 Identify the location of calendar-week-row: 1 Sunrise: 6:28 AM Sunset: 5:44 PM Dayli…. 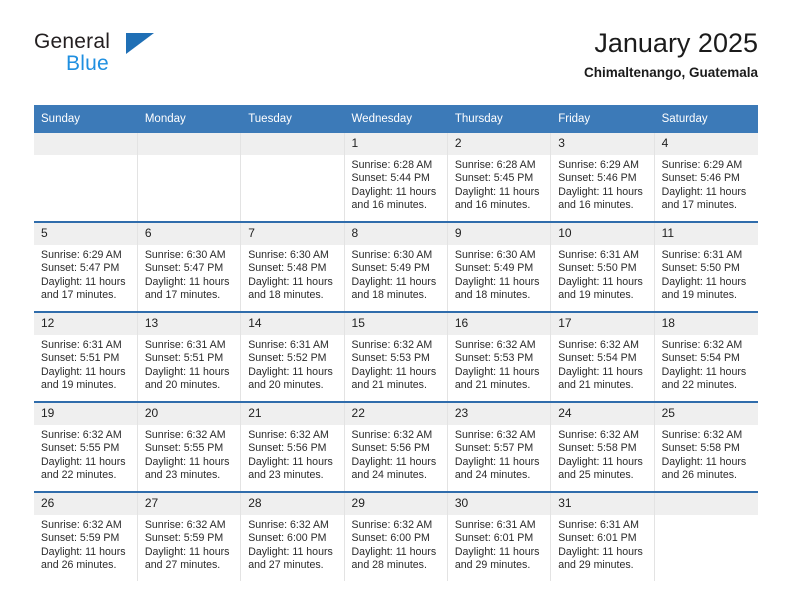
(396, 177).